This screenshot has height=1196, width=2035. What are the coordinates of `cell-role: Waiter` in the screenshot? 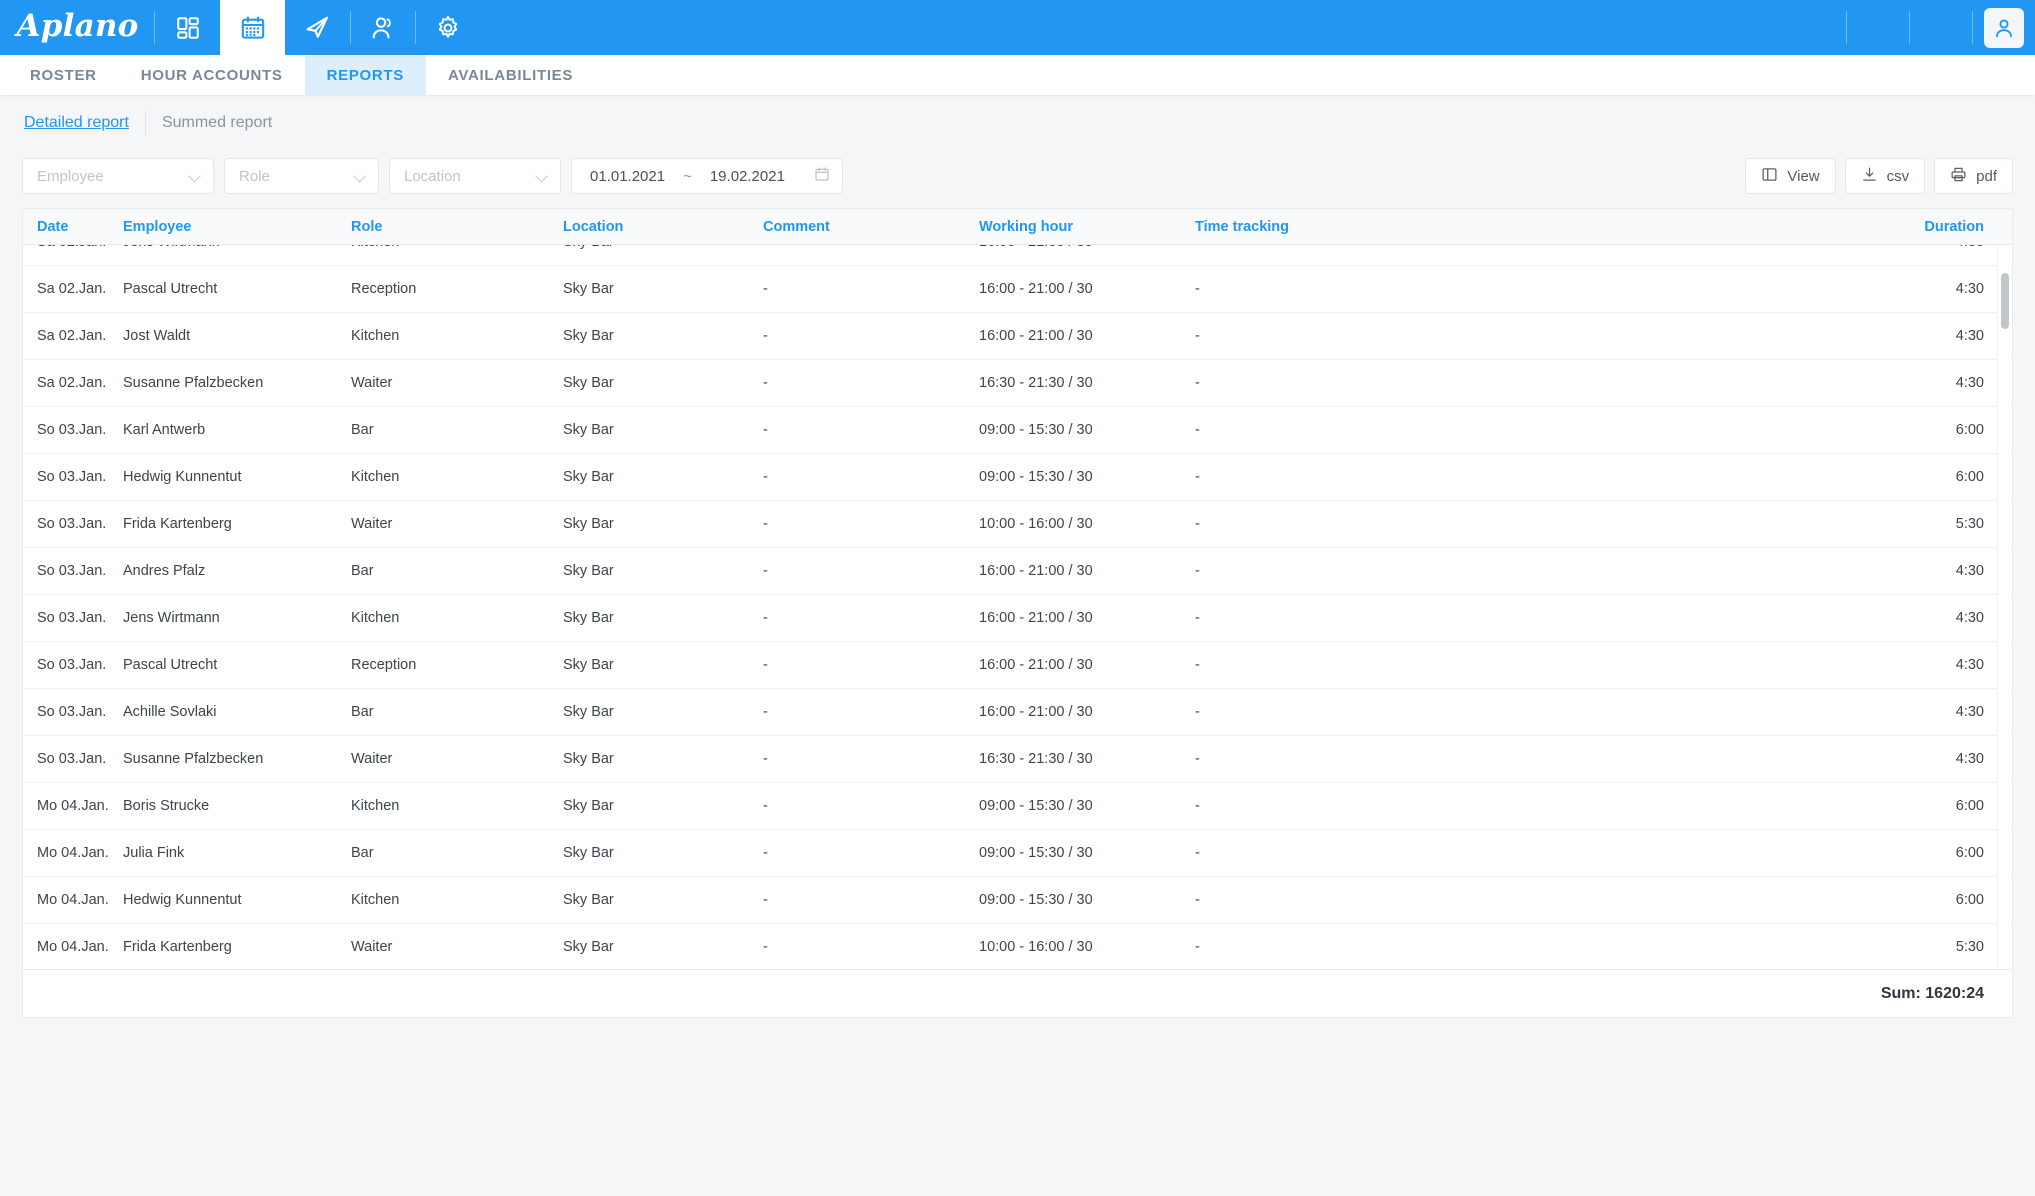 It's located at (372, 759).